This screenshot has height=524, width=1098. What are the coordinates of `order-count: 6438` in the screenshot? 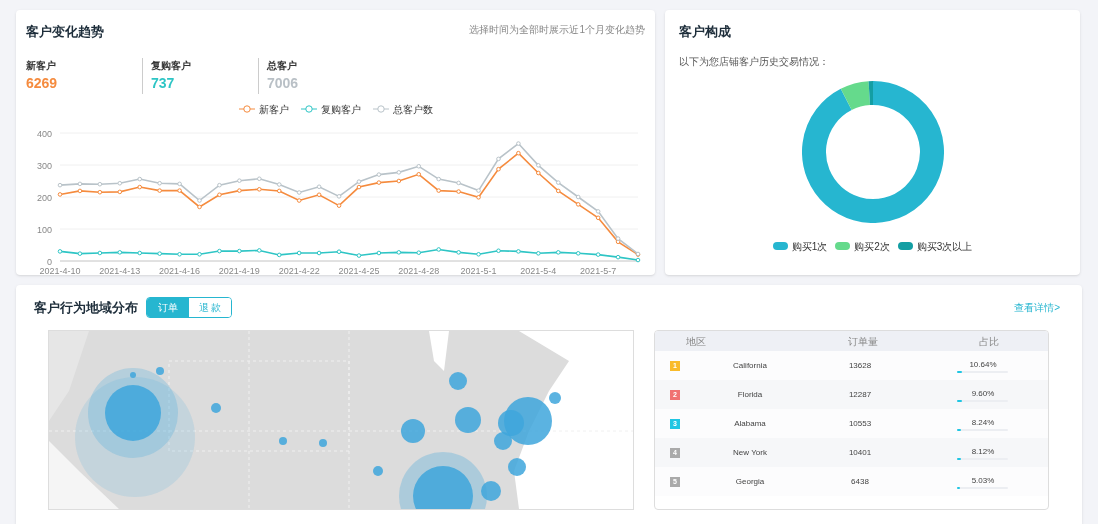 It's located at (860, 481).